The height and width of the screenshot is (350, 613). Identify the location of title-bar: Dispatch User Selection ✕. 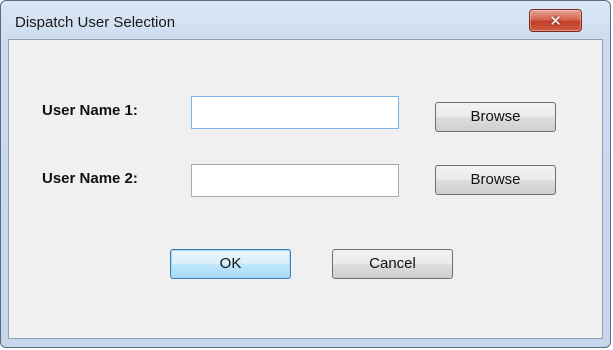
(305, 20).